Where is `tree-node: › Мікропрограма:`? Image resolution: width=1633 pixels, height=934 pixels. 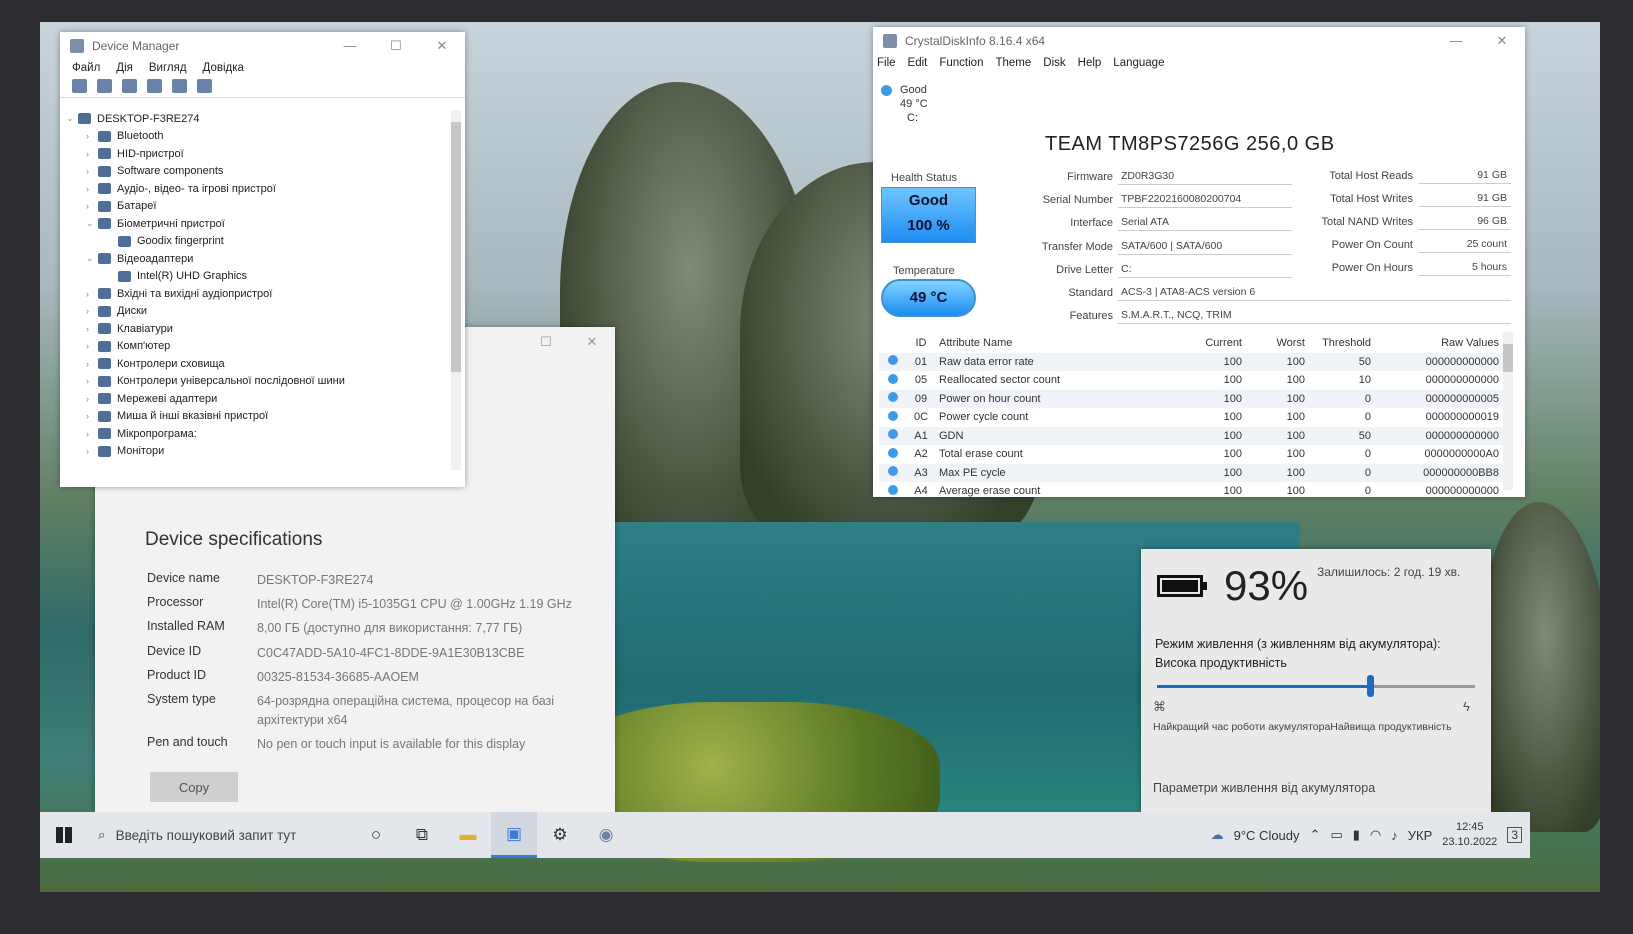
tree-node: › Мікропрограма: is located at coordinates (255, 434).